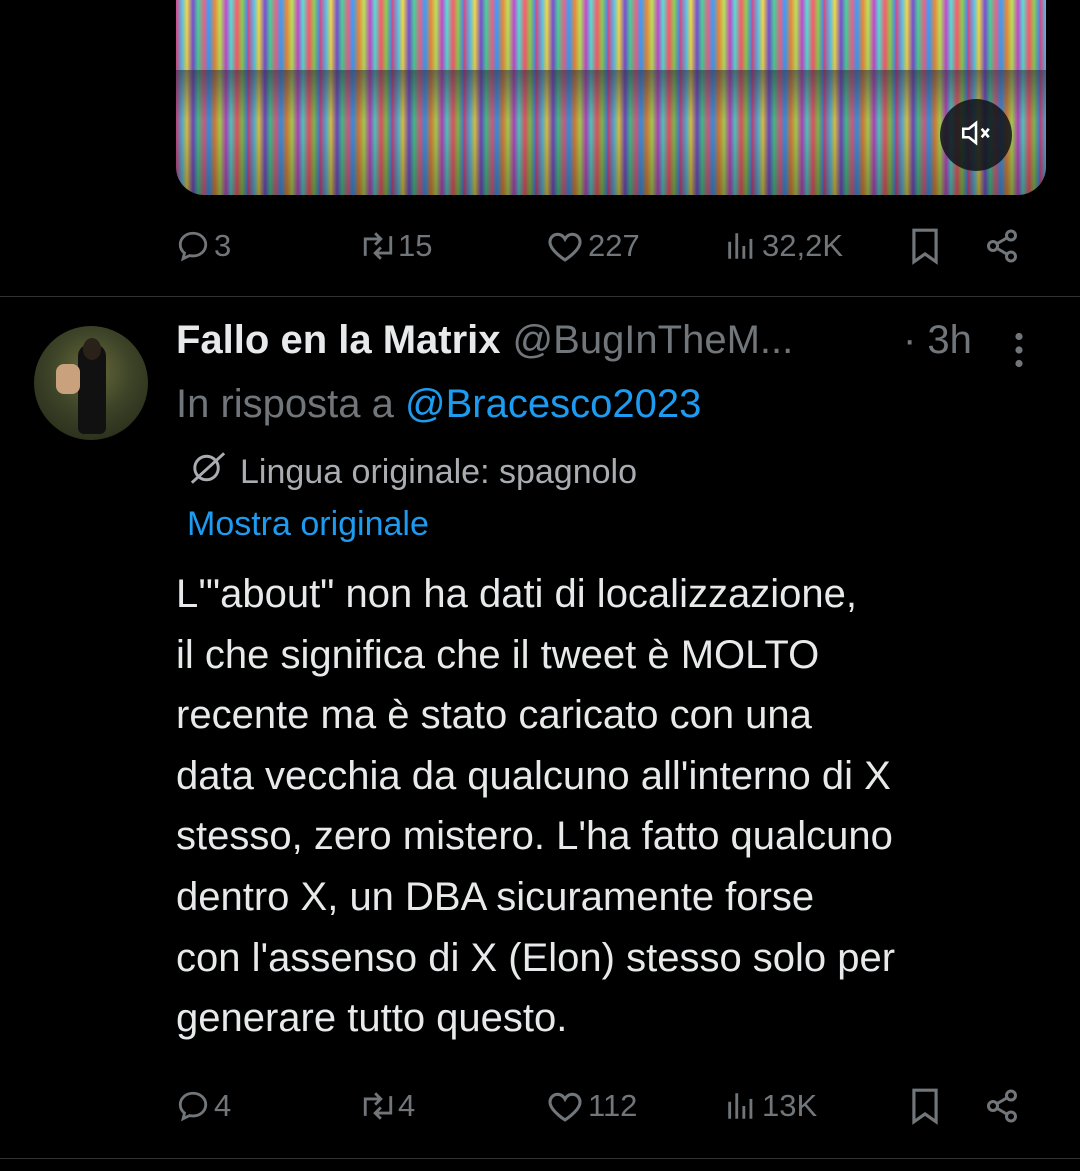  Describe the element at coordinates (1019, 355) in the screenshot. I see `more-vertical-icon` at that location.